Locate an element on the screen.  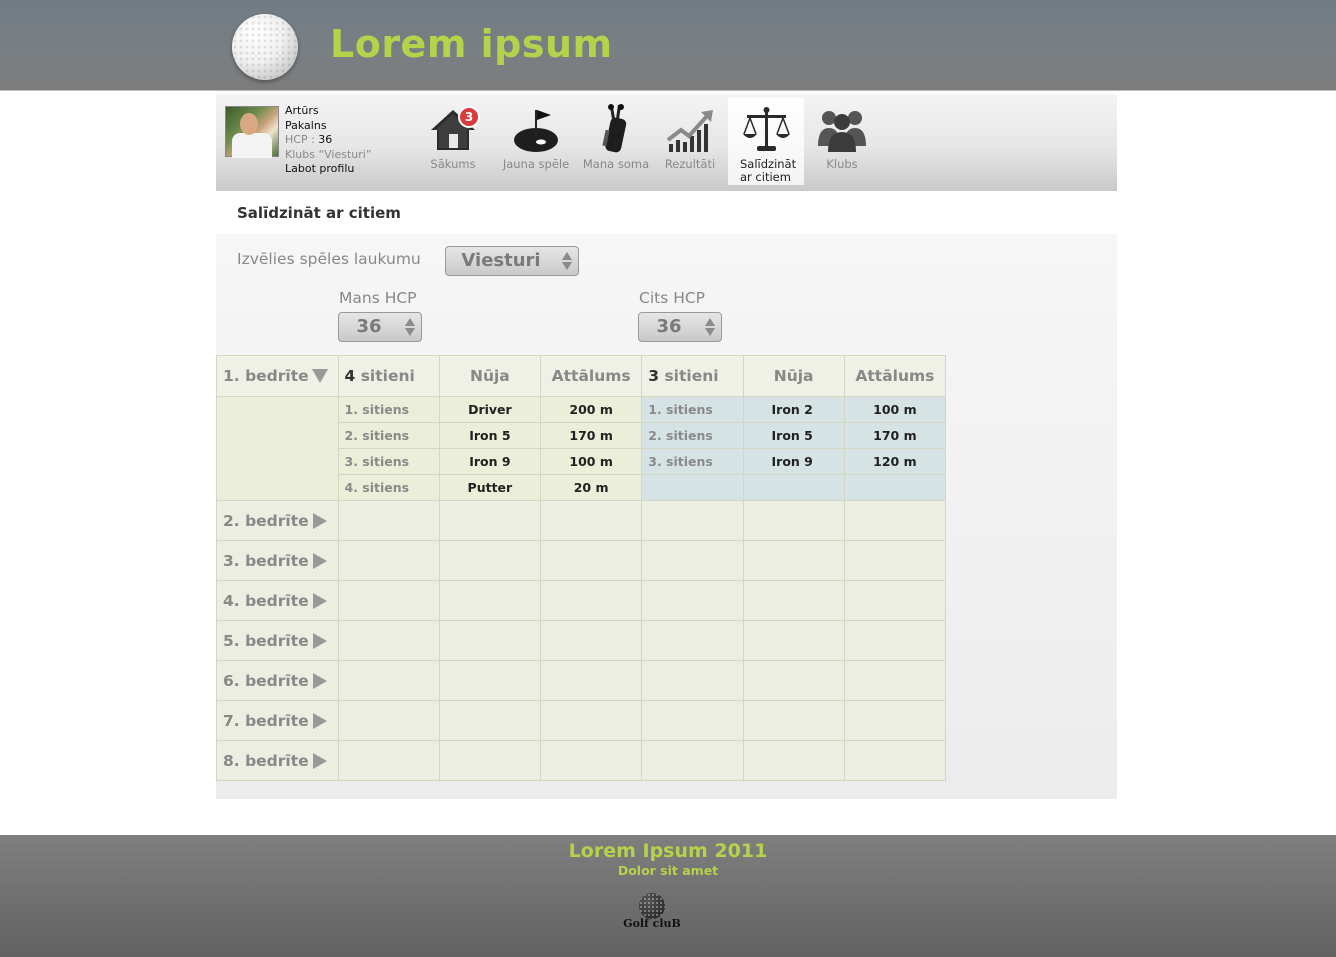
hole-toggle: 5. bedrīte is located at coordinates (277, 640).